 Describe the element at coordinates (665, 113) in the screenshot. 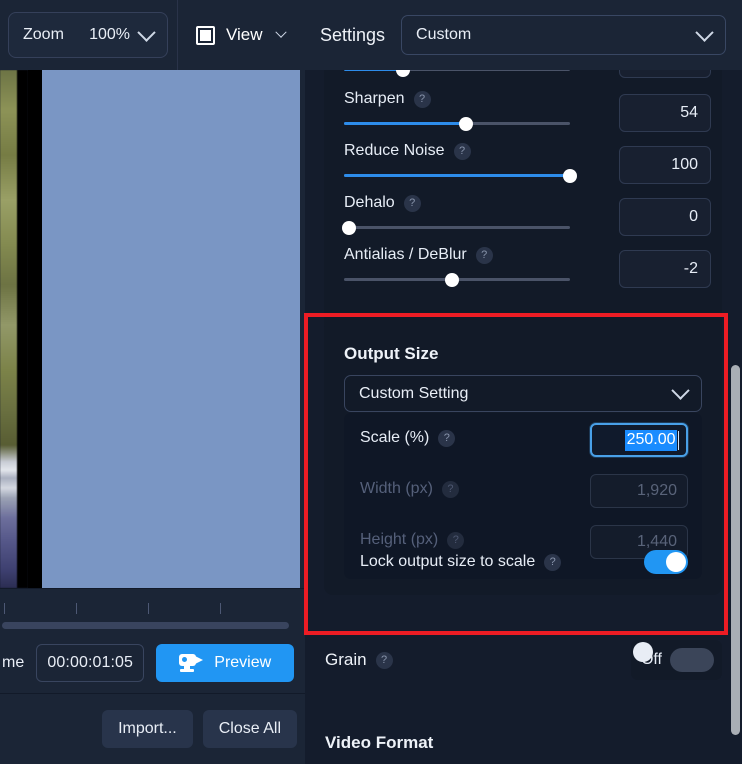

I see `sharpen-value-input: 54` at that location.